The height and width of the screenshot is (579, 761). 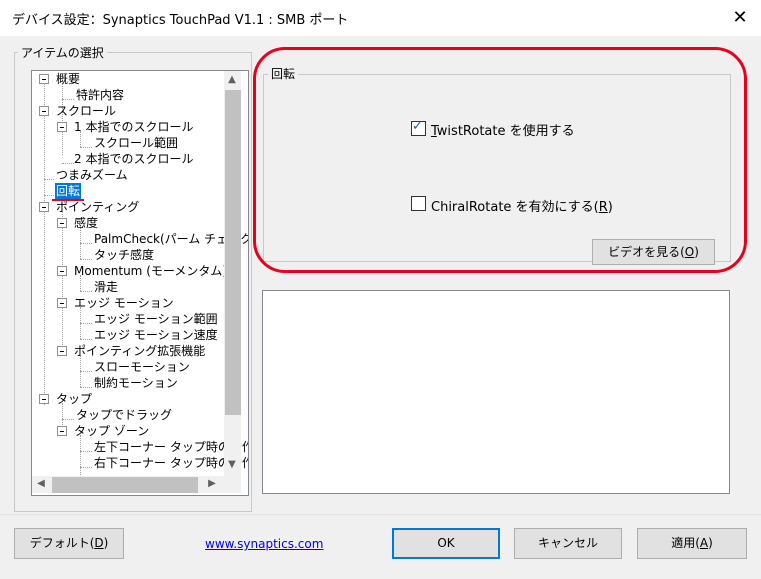 What do you see at coordinates (180, 20) in the screenshot?
I see `window-title: デバイス設定：Synaptics TouchPad V1.1 : SMB ポート` at bounding box center [180, 20].